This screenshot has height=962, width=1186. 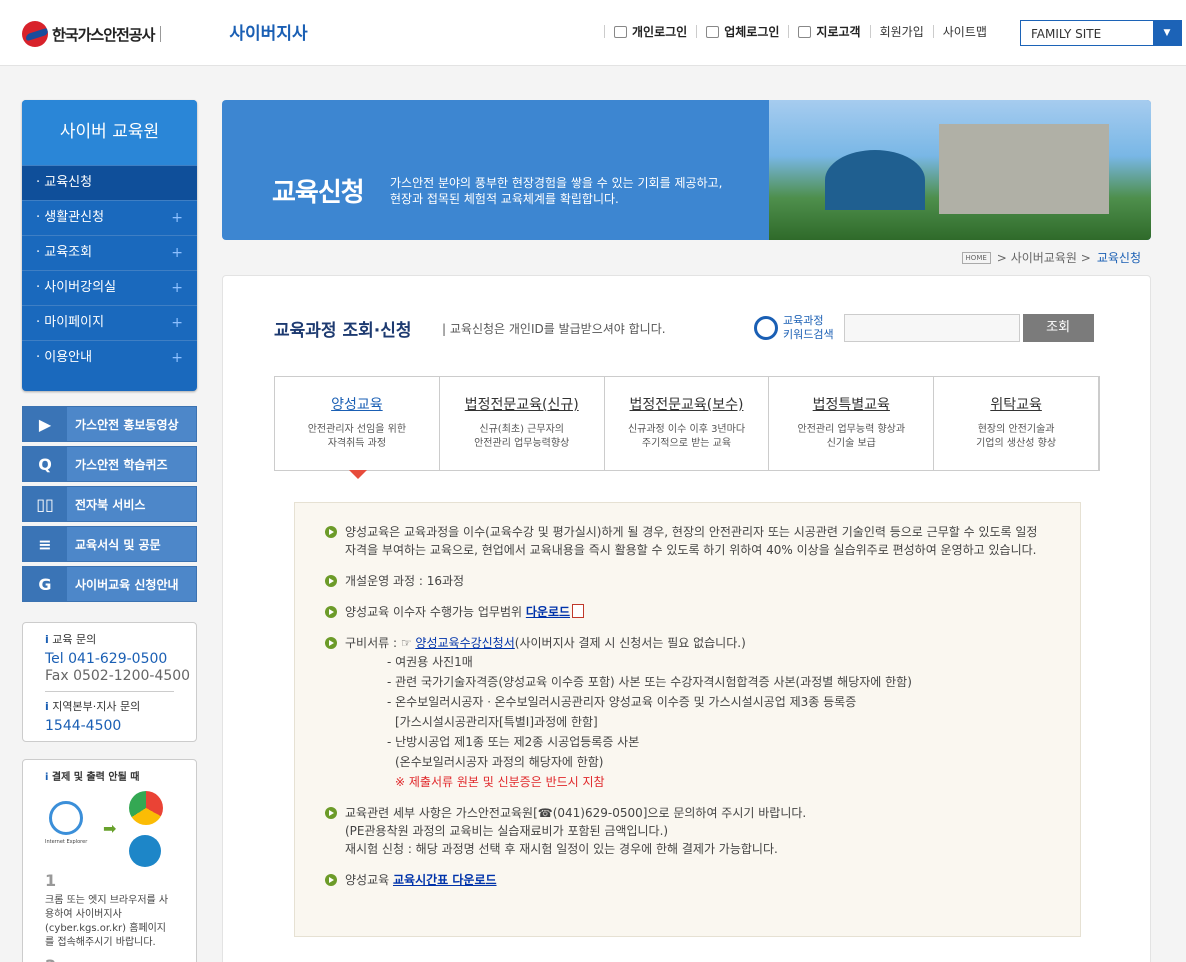 I want to click on search-button: 조회, so click(x=1058, y=328).